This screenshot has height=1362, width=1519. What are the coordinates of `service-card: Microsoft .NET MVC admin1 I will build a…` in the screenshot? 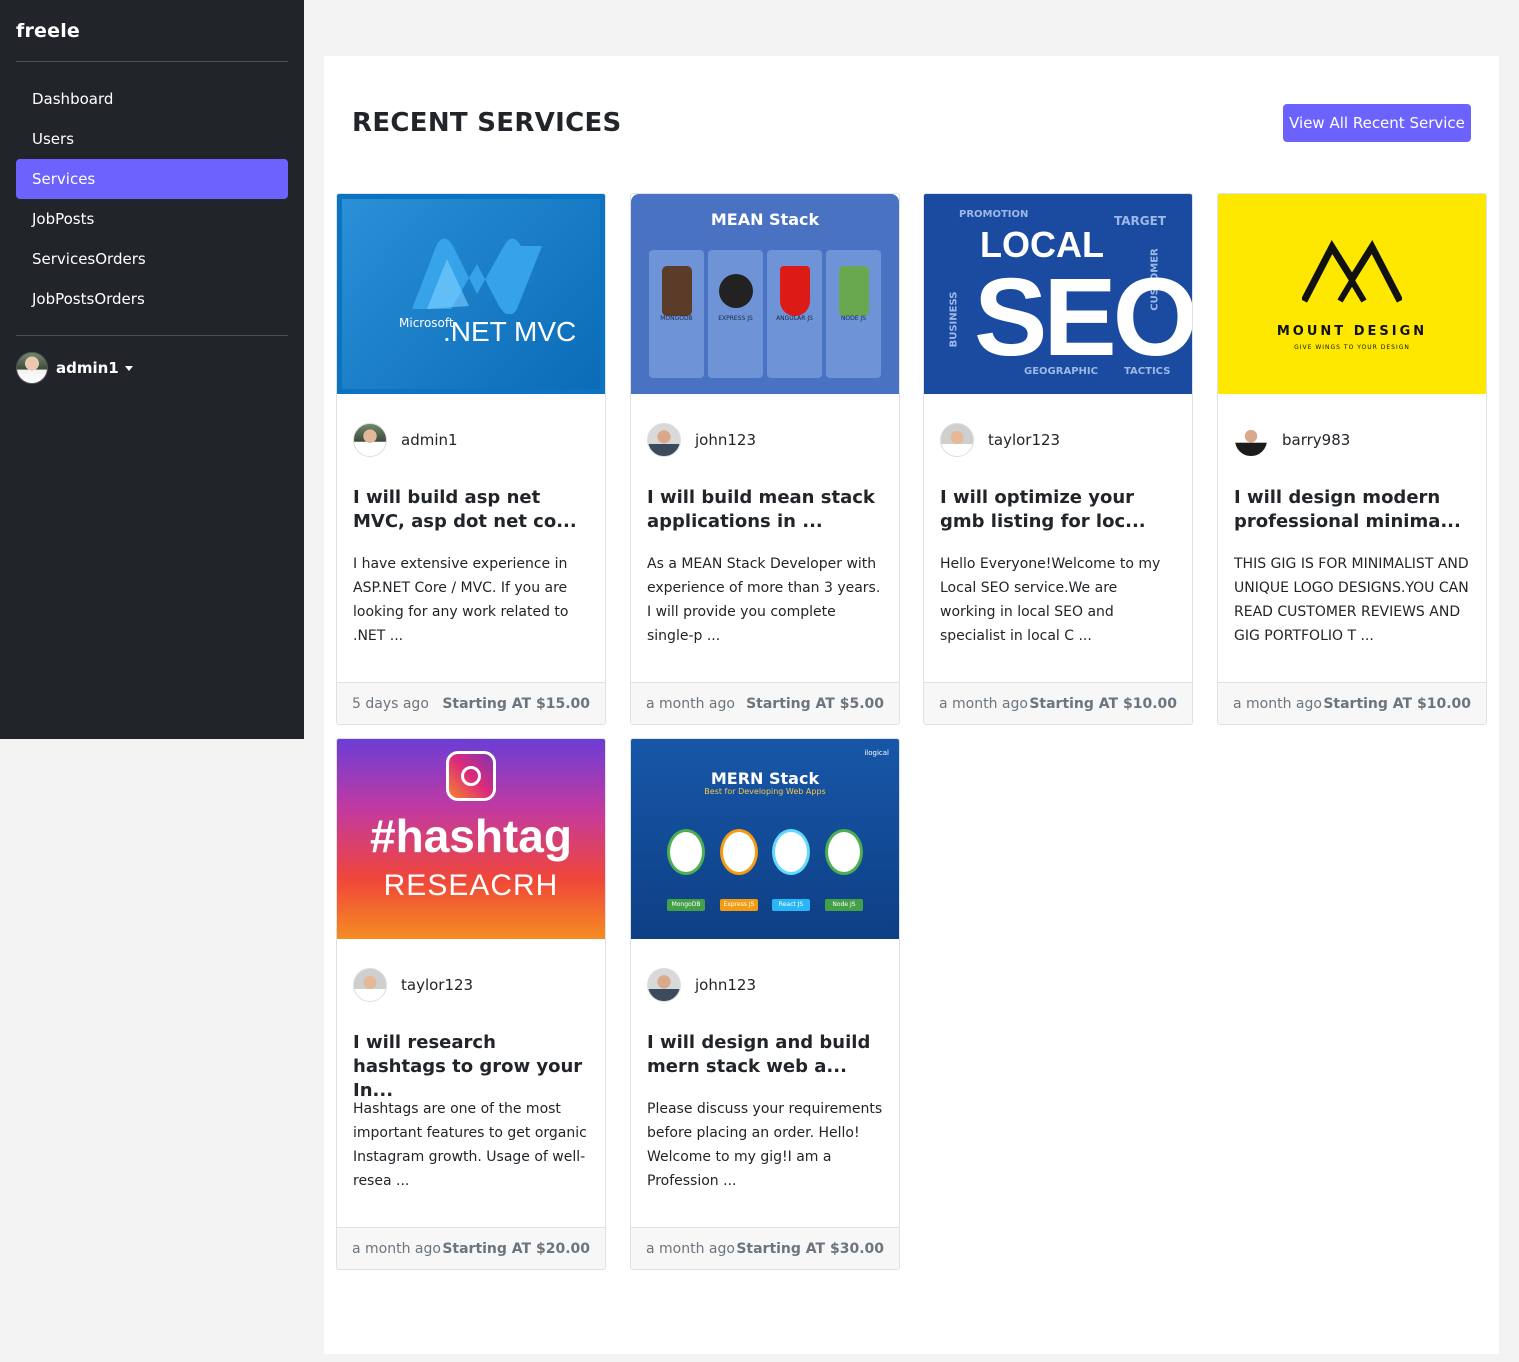 It's located at (471, 459).